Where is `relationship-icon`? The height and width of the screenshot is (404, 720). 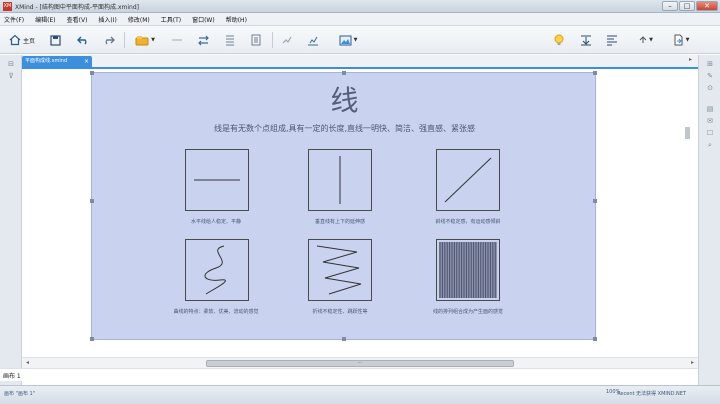
relationship-icon is located at coordinates (203, 40).